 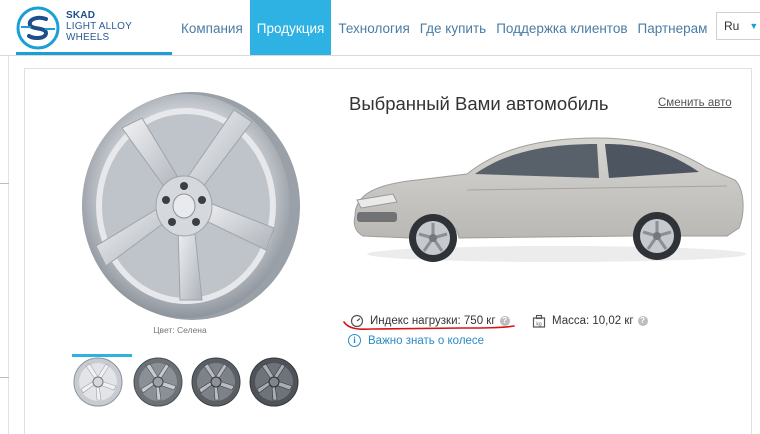 I want to click on important-info-link: i Важно знать о колесе, so click(x=416, y=340).